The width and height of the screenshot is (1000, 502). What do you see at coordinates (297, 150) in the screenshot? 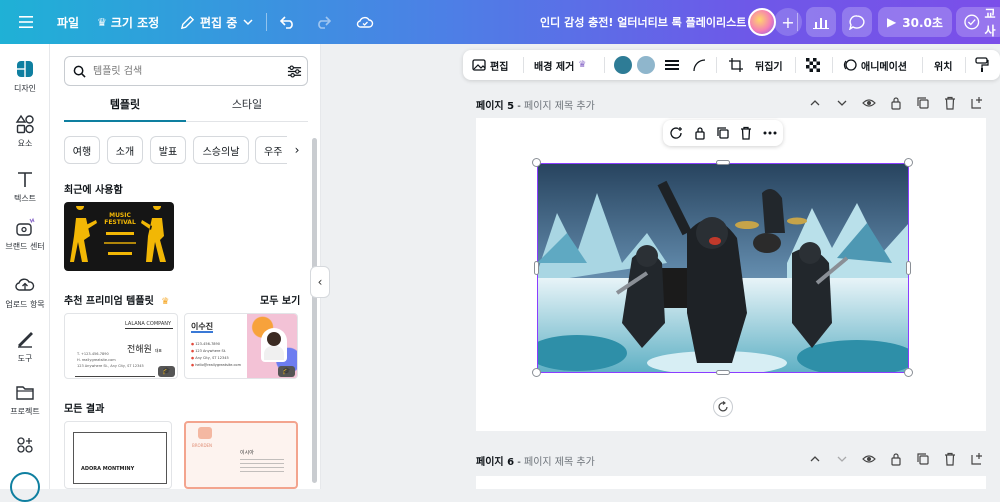
I see `chips-next-button: ›` at bounding box center [297, 150].